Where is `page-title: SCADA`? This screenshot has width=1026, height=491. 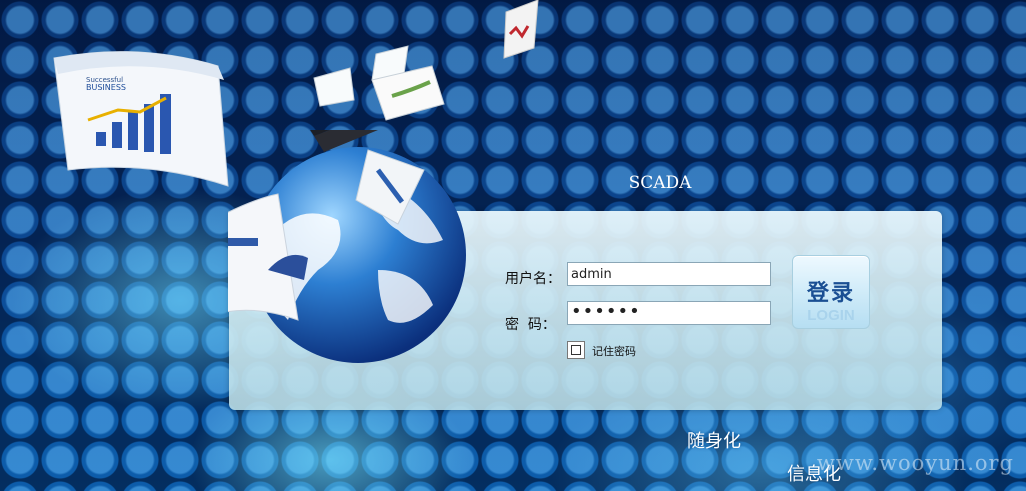
page-title: SCADA is located at coordinates (660, 183).